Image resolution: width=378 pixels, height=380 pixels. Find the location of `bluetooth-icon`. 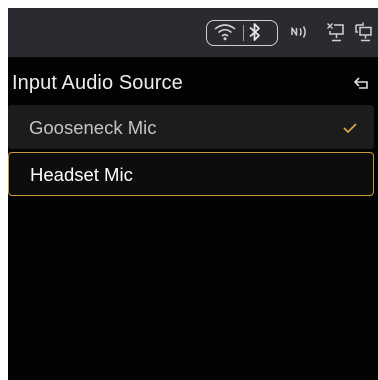

bluetooth-icon is located at coordinates (254, 32).